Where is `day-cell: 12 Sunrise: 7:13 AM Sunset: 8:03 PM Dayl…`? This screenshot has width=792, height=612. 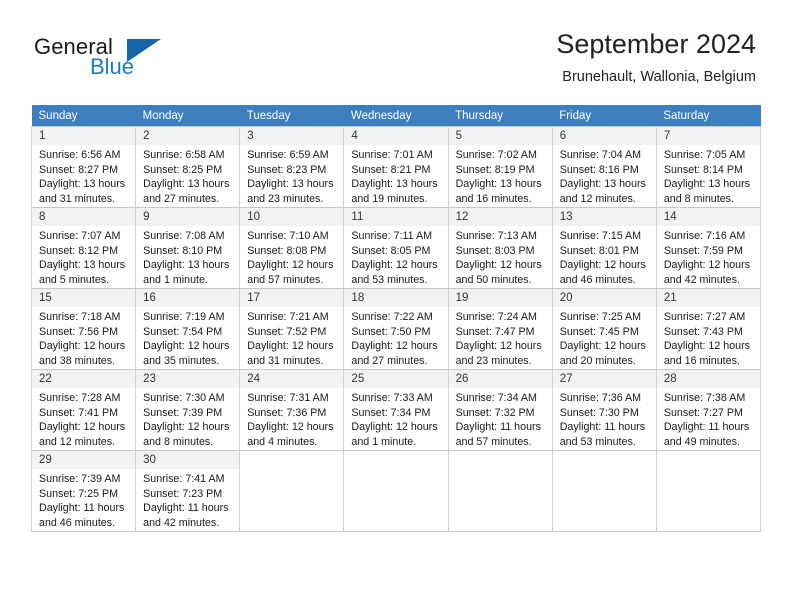 day-cell: 12 Sunrise: 7:13 AM Sunset: 8:03 PM Dayl… is located at coordinates (500, 248).